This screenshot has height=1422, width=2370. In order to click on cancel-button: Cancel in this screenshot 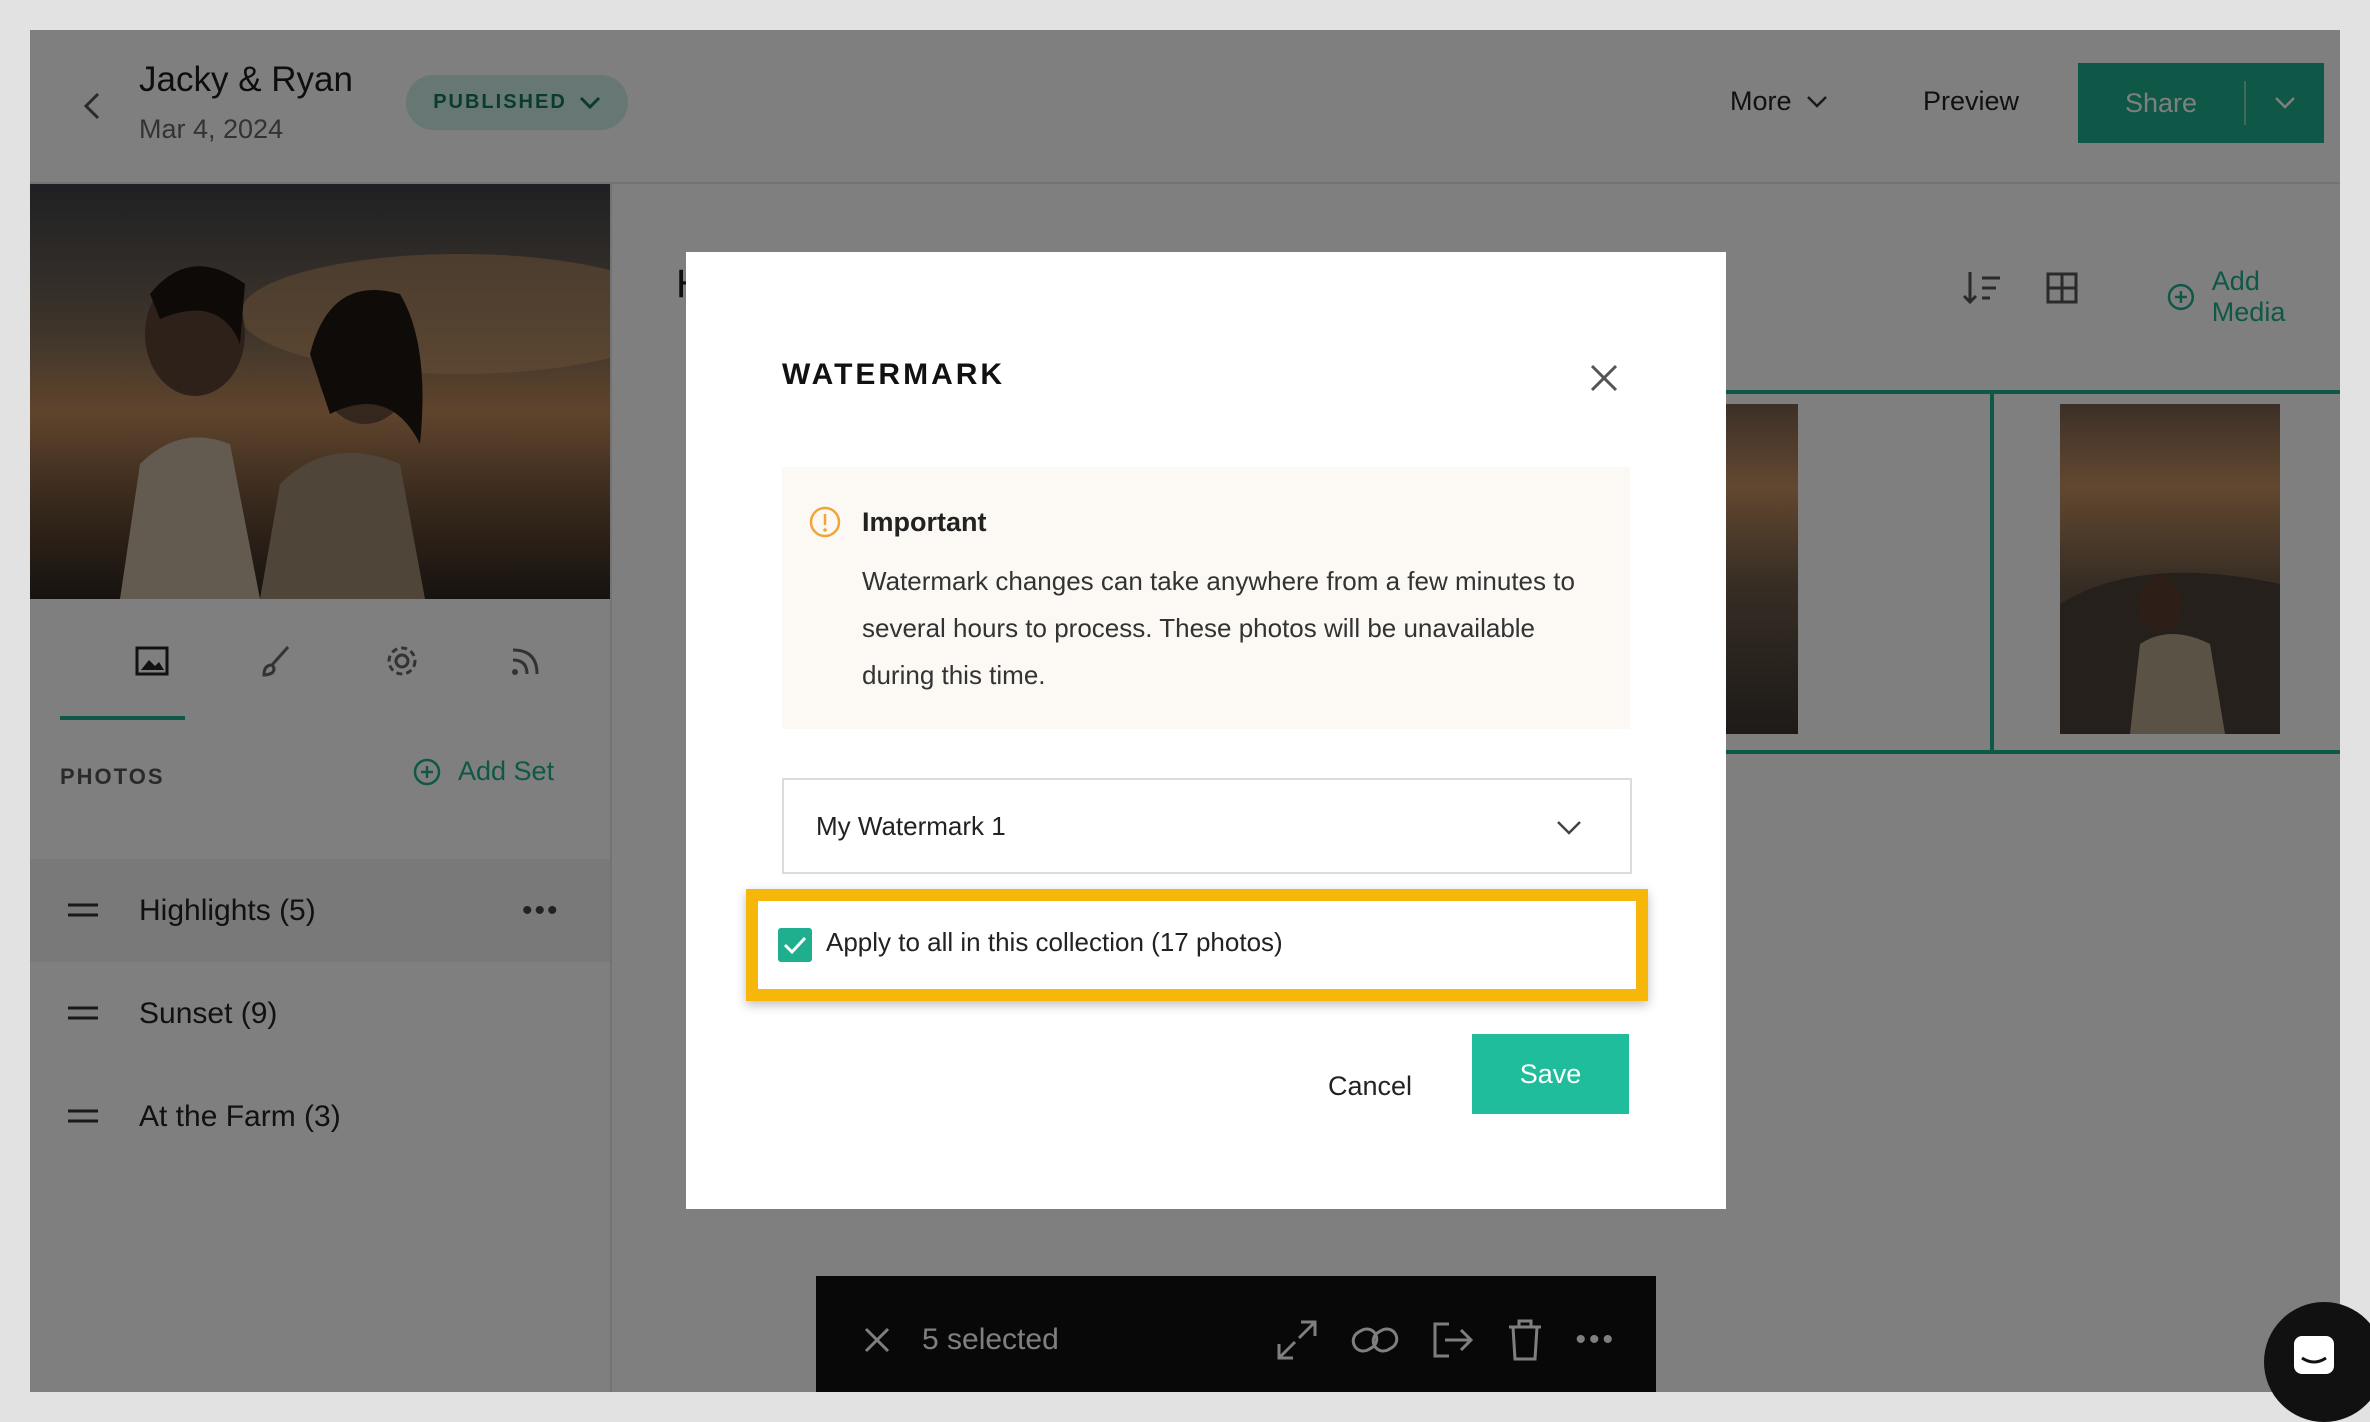, I will do `click(1370, 1086)`.